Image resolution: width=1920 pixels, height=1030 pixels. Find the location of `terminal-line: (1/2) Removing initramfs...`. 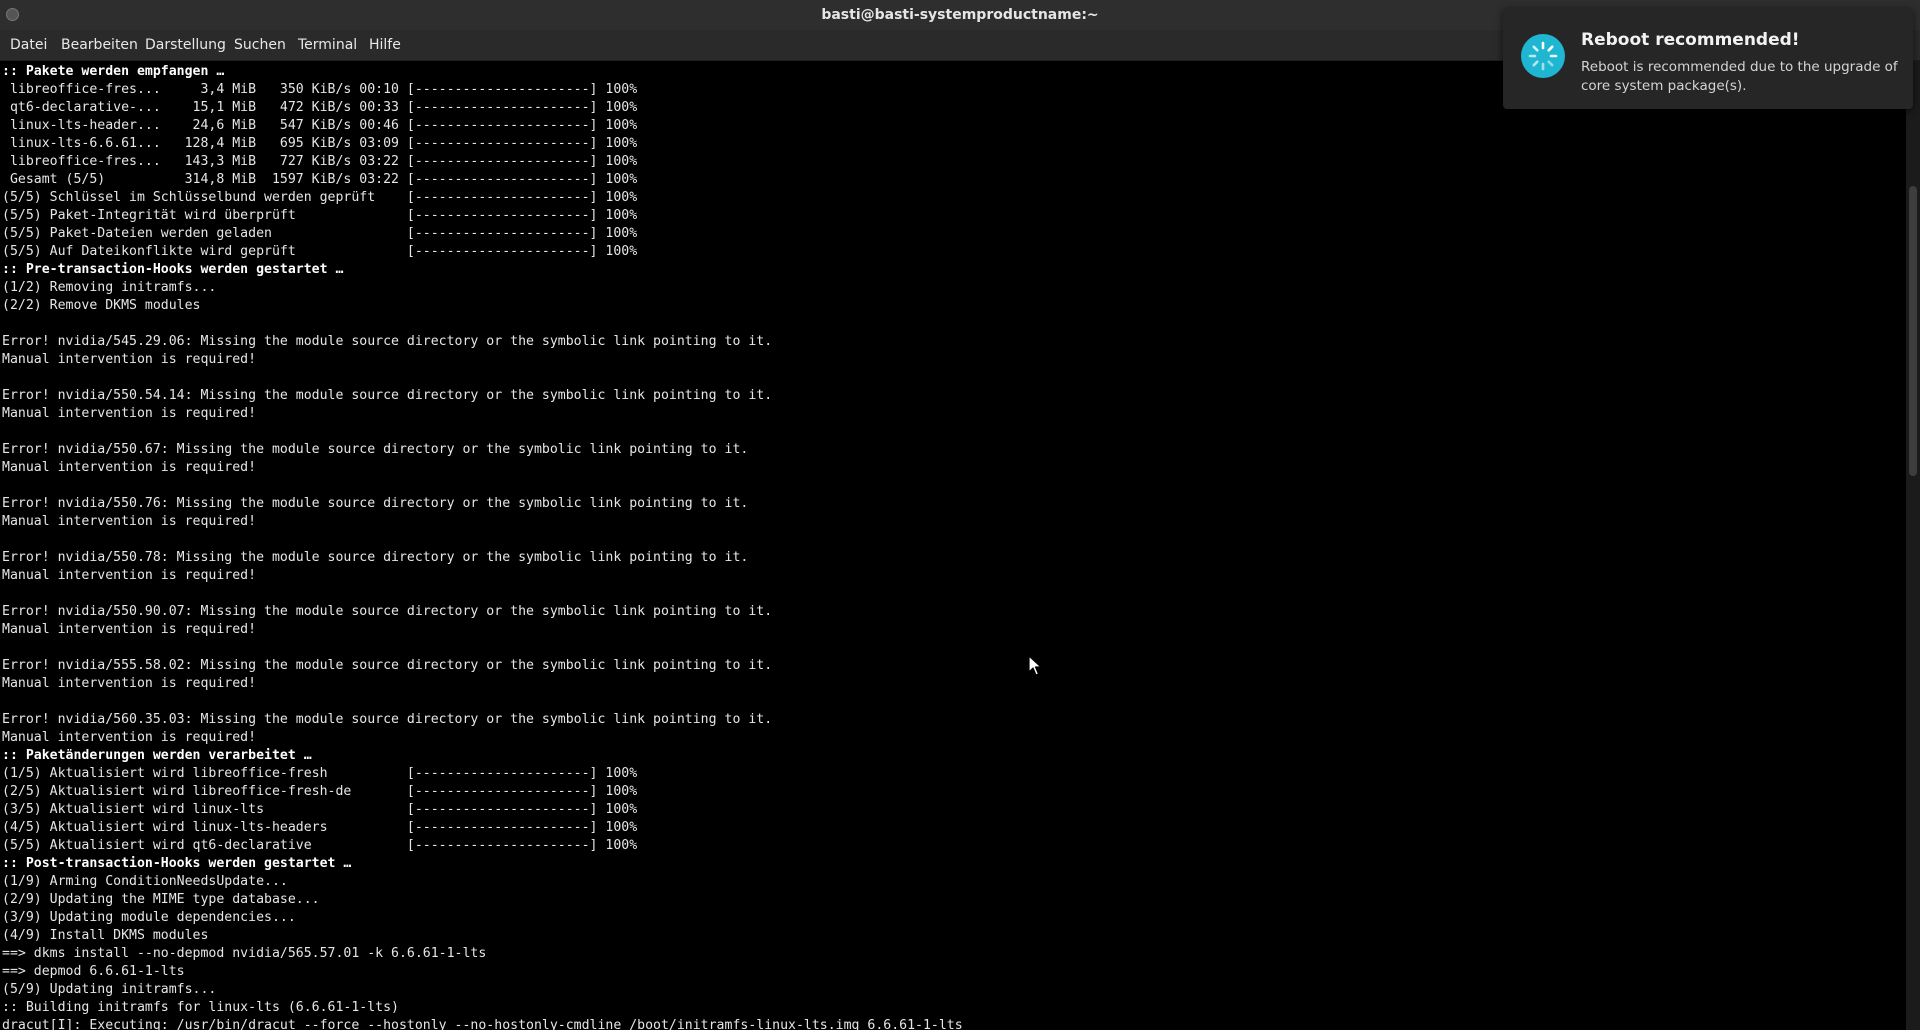

terminal-line: (1/2) Removing initramfs... is located at coordinates (109, 287).